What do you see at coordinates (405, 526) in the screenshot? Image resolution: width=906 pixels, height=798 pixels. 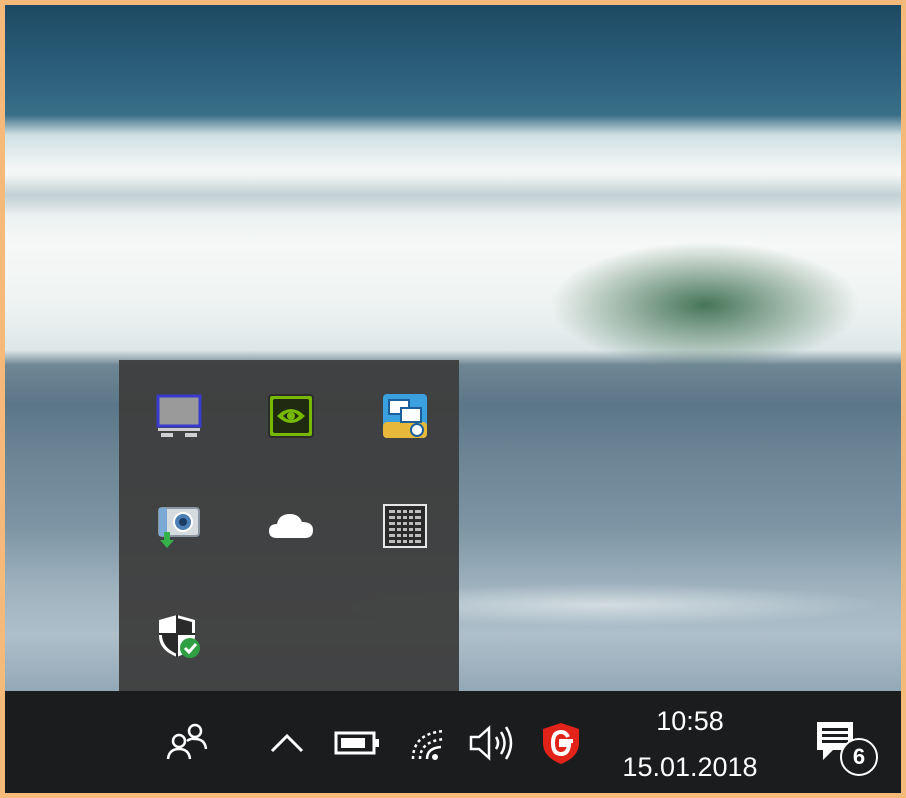 I see `keyboard-panel-icon` at bounding box center [405, 526].